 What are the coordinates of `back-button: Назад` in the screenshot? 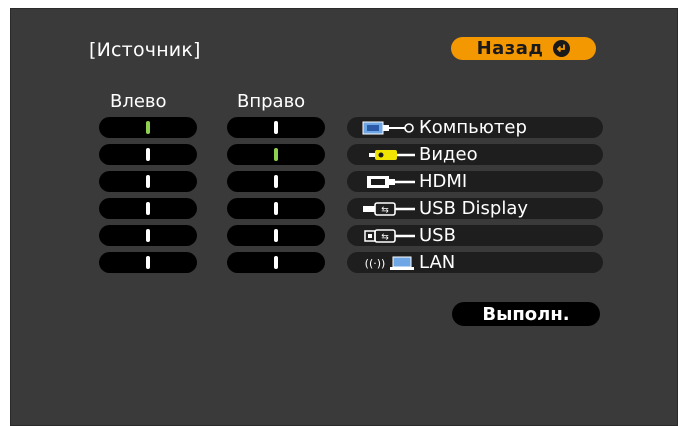 It's located at (523, 48).